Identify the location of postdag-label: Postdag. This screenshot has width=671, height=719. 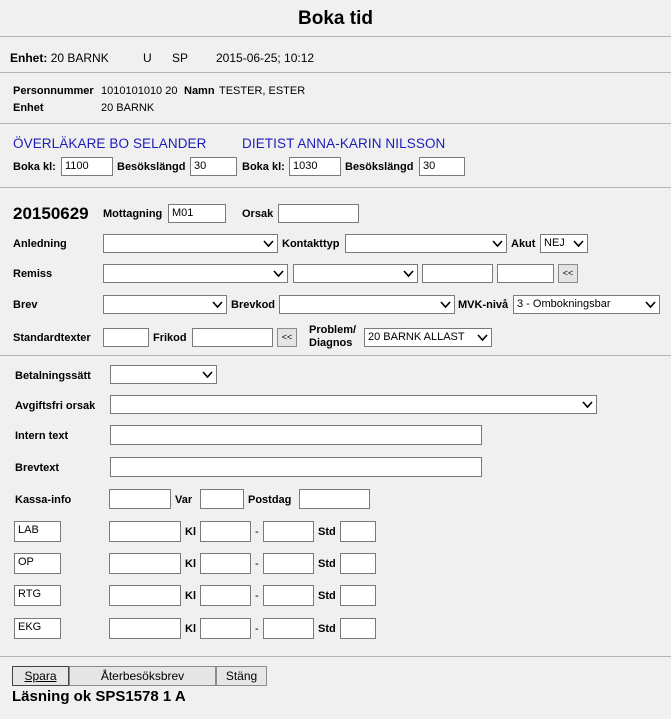
(270, 500).